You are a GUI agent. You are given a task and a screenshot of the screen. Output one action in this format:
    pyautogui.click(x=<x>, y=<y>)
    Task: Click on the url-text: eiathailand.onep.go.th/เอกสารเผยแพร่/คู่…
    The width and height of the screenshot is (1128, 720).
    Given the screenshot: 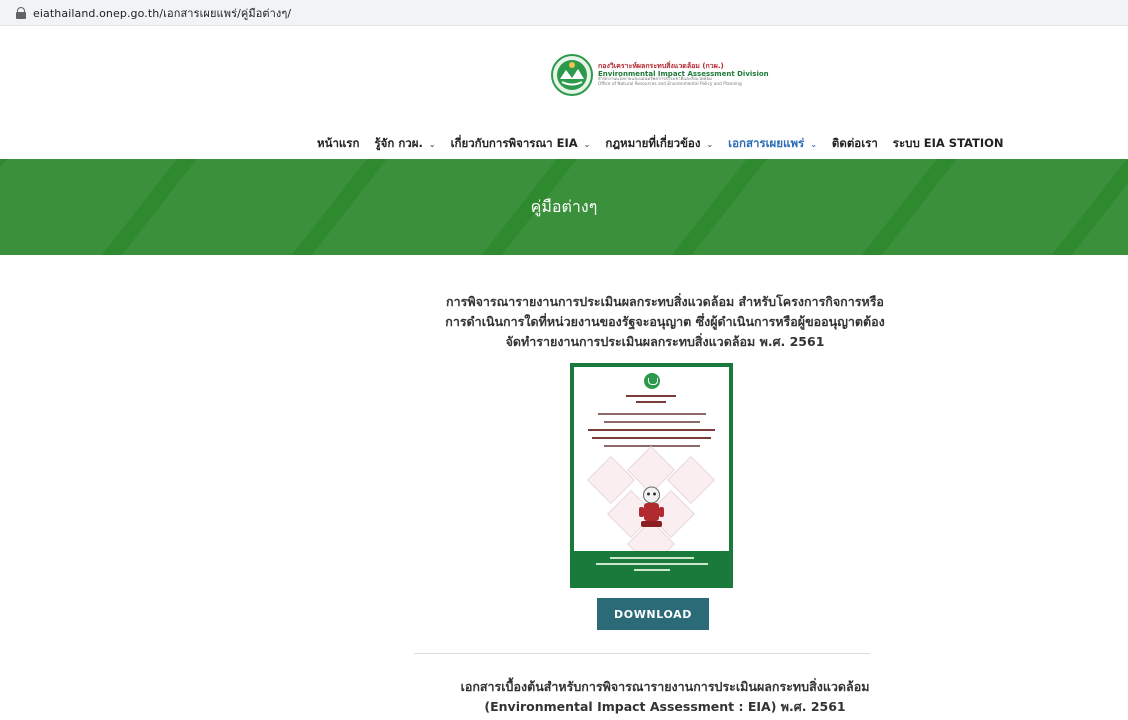 What is the action you would take?
    pyautogui.click(x=162, y=13)
    